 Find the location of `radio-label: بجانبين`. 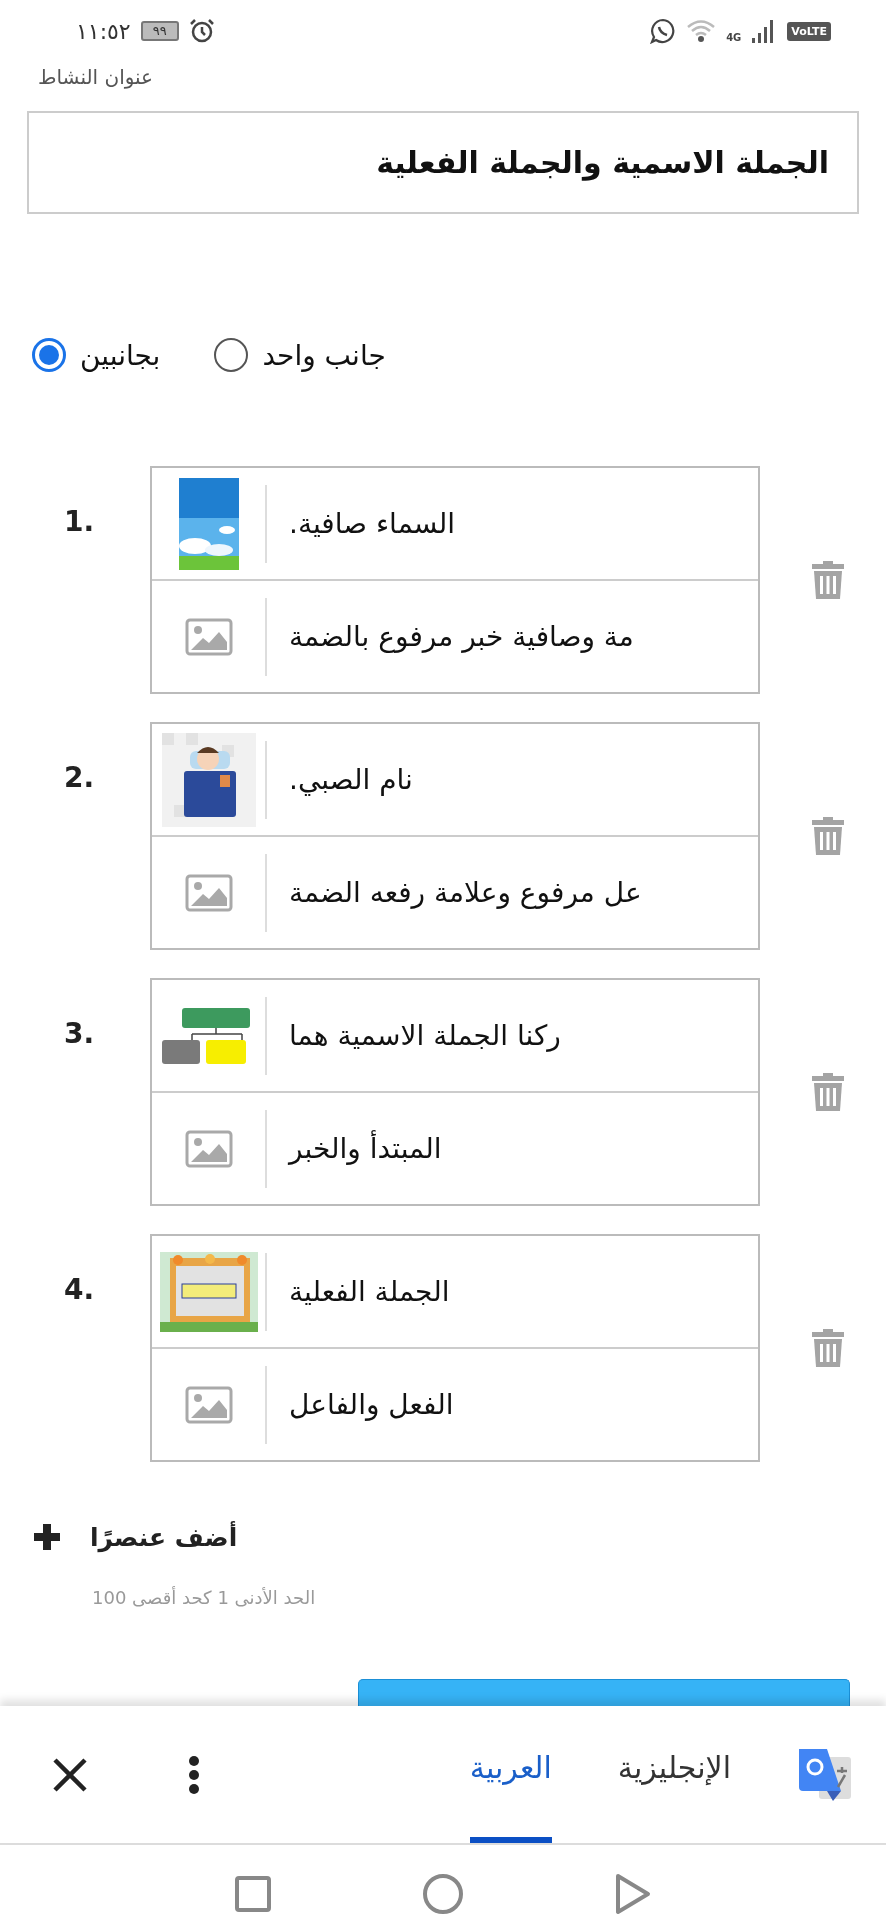

radio-label: بجانبين is located at coordinates (120, 355).